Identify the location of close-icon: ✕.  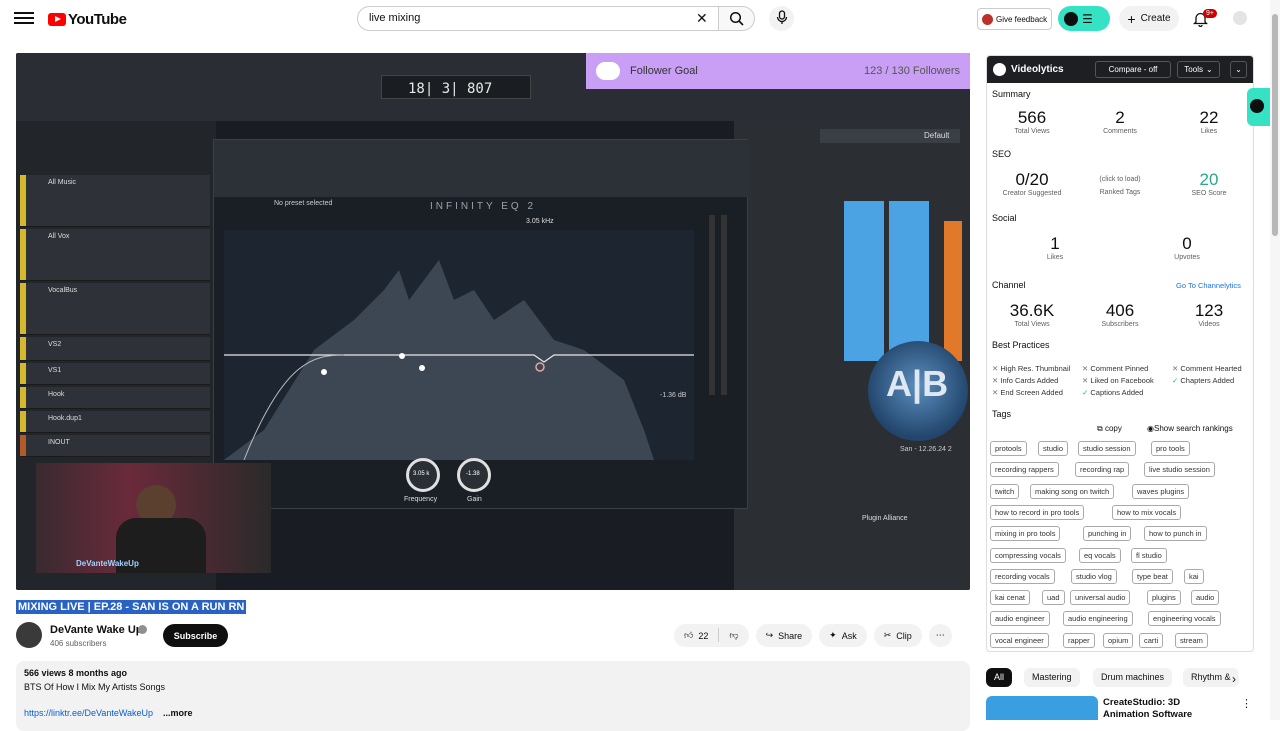
(702, 18).